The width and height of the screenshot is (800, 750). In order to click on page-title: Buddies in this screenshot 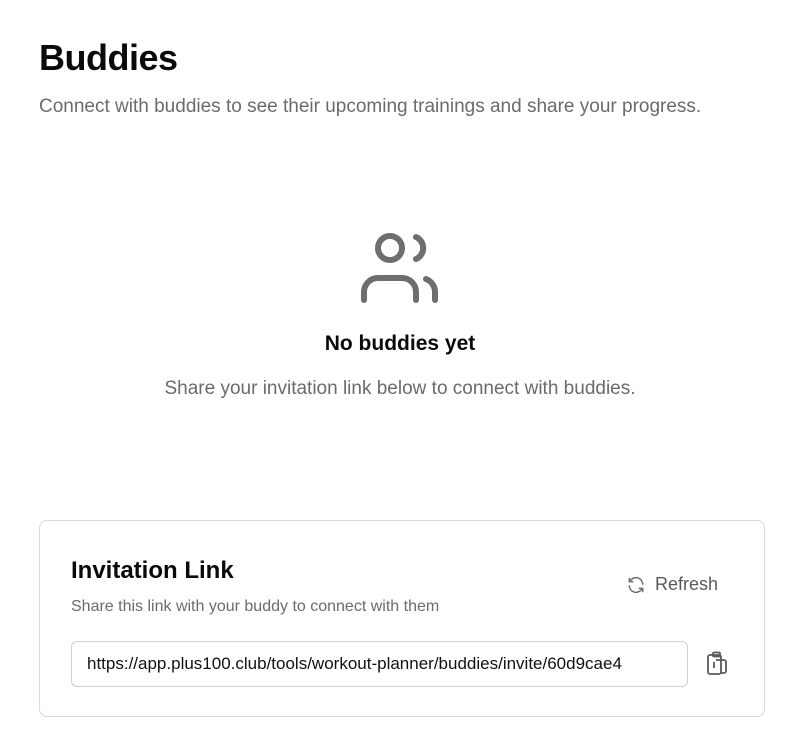, I will do `click(108, 57)`.